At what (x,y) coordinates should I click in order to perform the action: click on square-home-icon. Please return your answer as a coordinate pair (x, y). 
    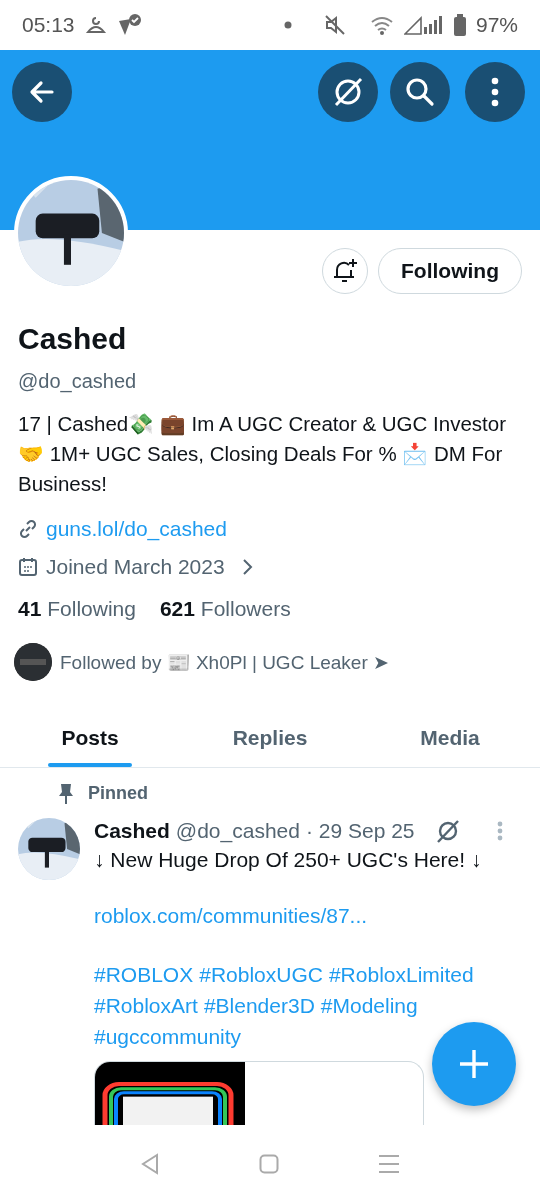
    Looking at the image, I should click on (269, 1164).